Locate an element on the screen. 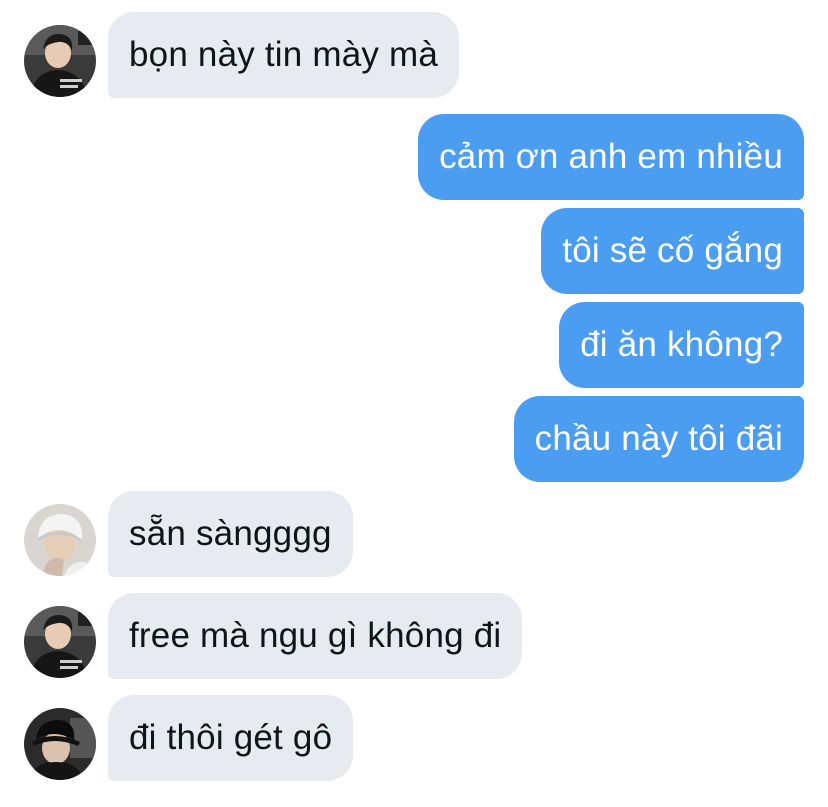  message-bubble-outgoing: chầu này tôi đãi is located at coordinates (658, 439).